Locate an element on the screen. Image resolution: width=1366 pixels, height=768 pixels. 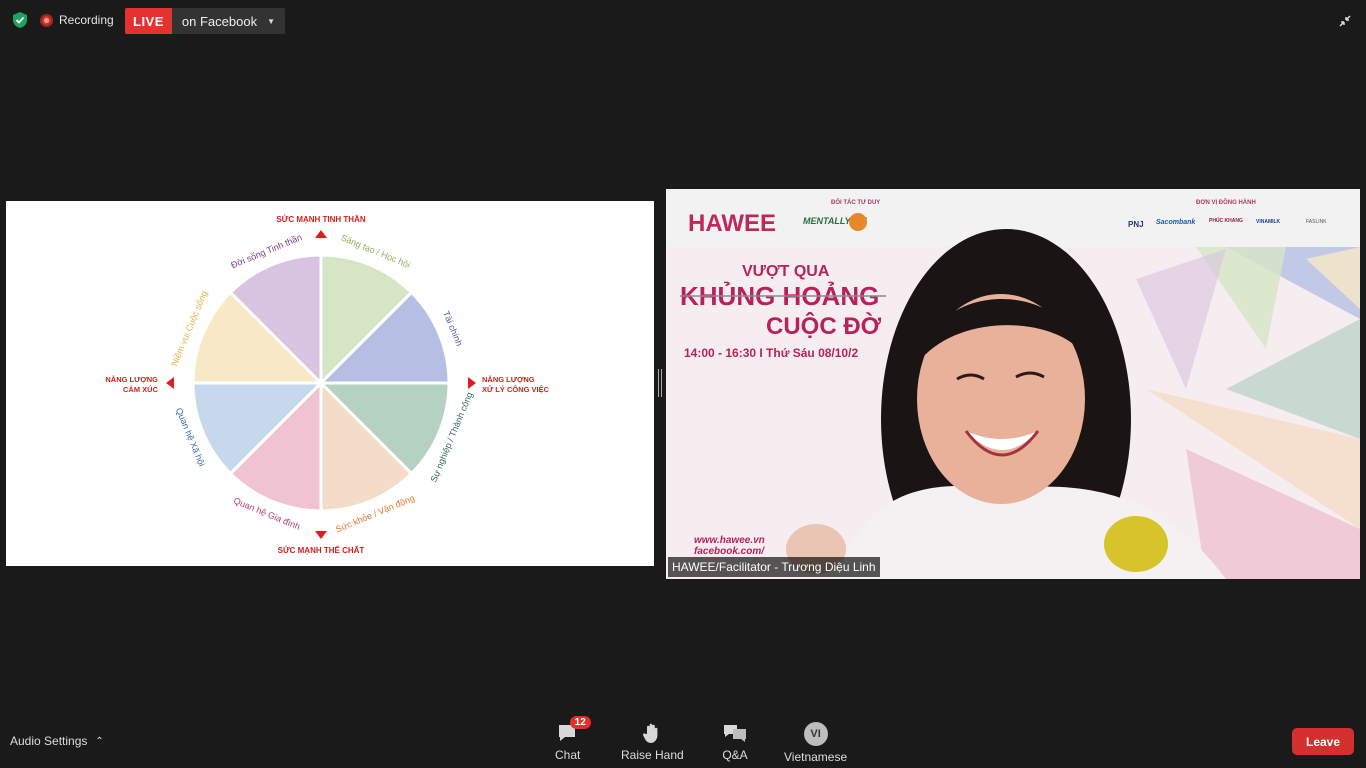
recording-indicator: Recording is located at coordinates (77, 20).